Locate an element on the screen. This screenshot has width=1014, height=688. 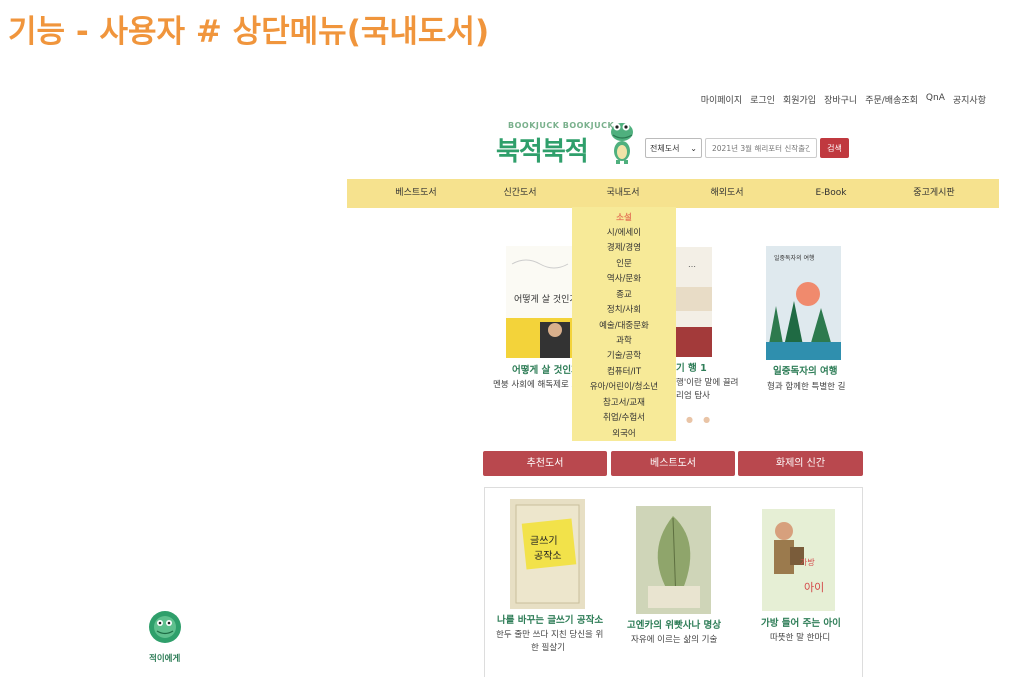
top-nav-orders: 주문/배송조회 is located at coordinates (891, 99).